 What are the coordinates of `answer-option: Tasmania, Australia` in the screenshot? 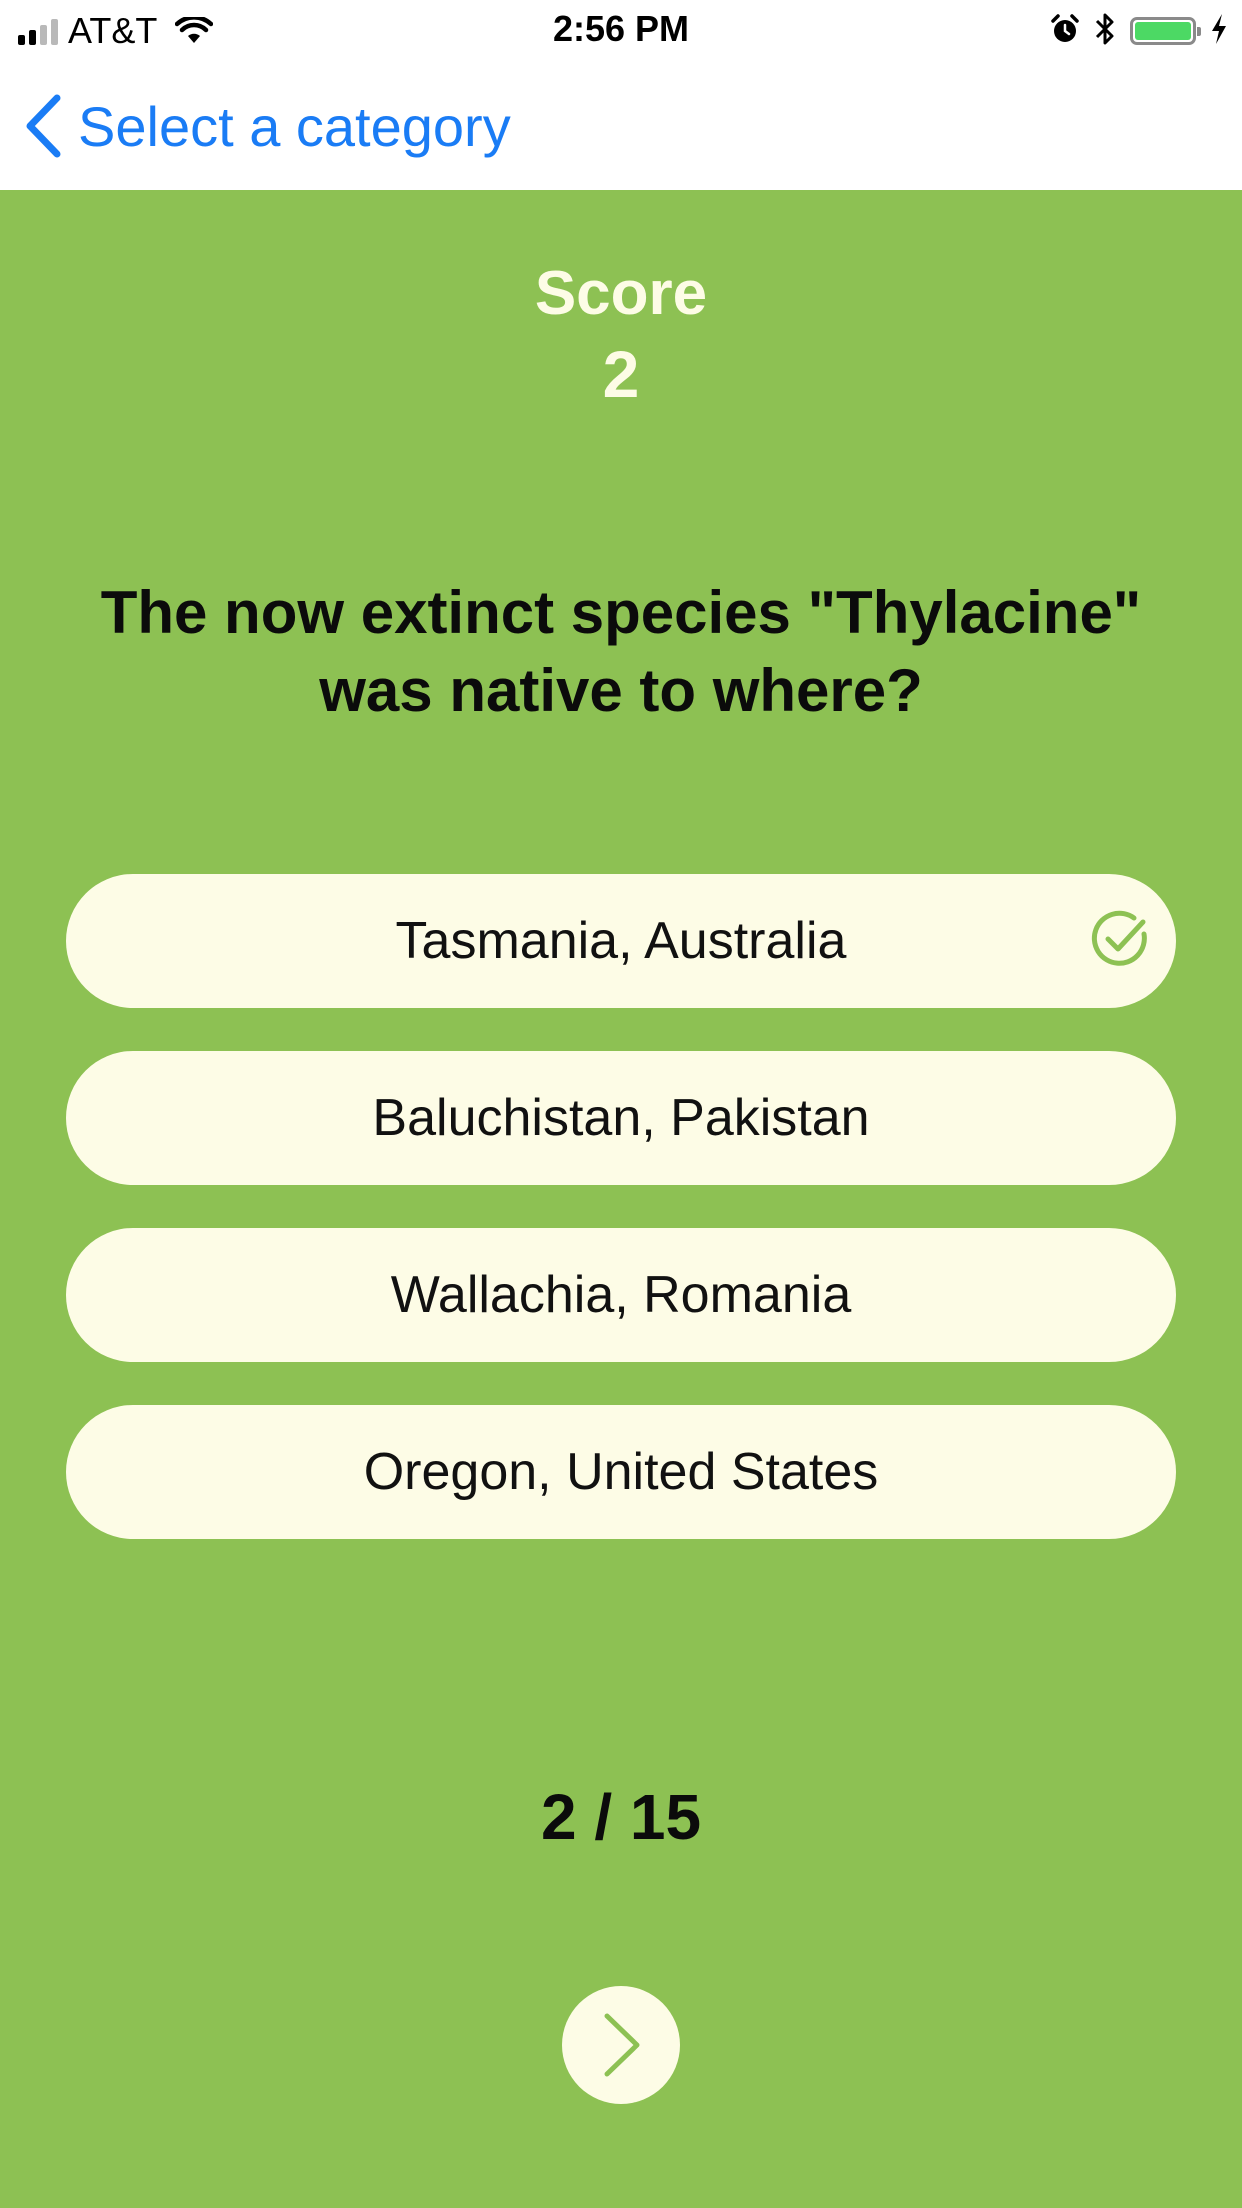 It's located at (621, 941).